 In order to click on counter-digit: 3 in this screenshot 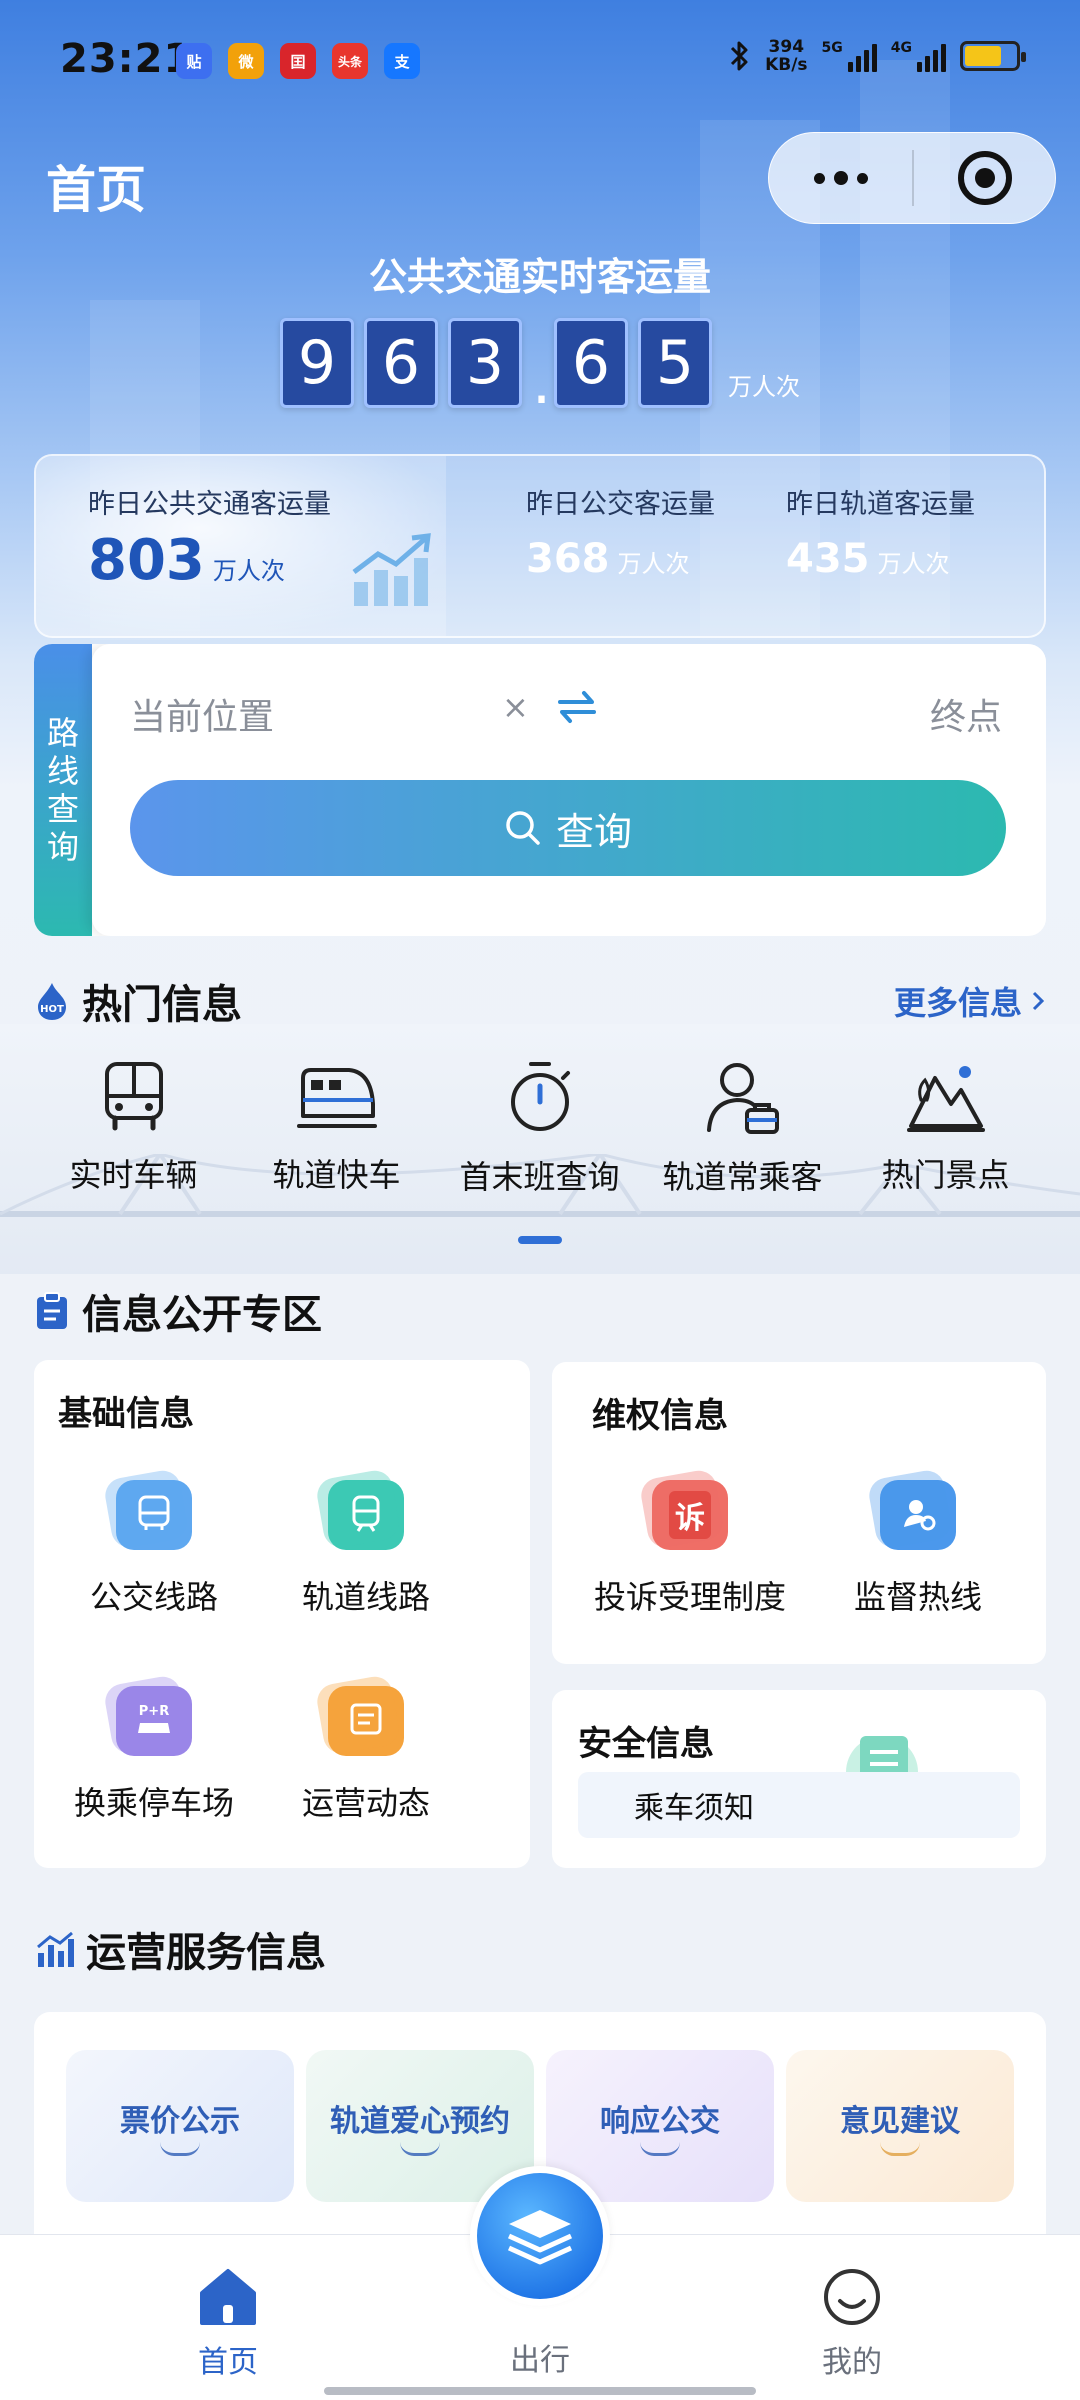, I will do `click(485, 363)`.